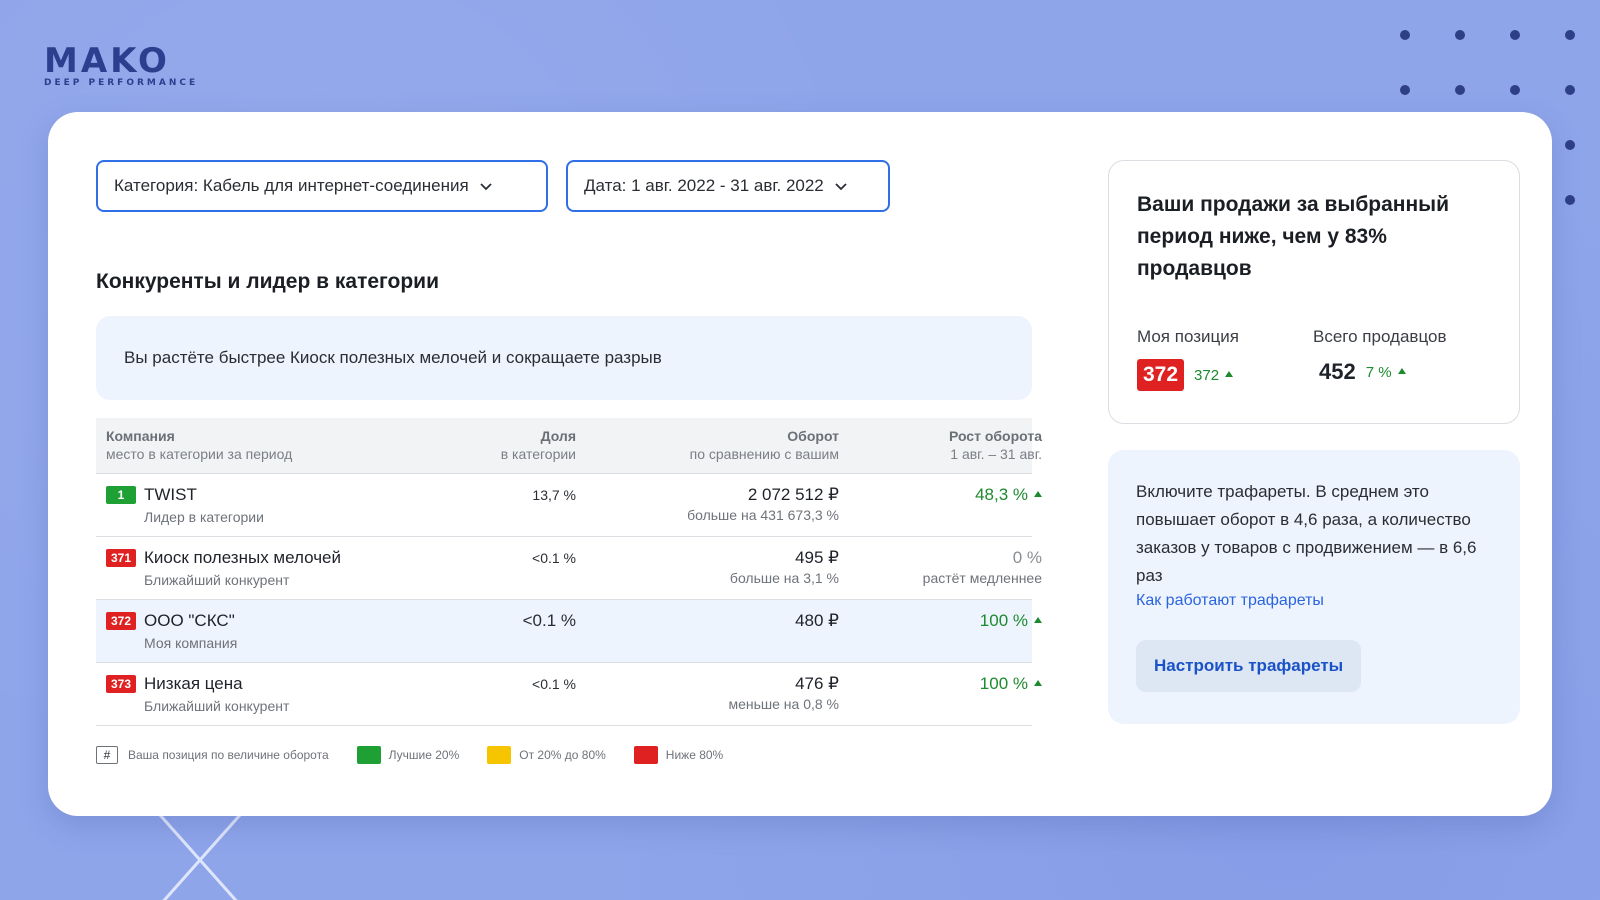 This screenshot has width=1600, height=900. Describe the element at coordinates (193, 683) in the screenshot. I see `company-name: Низкая цена` at that location.